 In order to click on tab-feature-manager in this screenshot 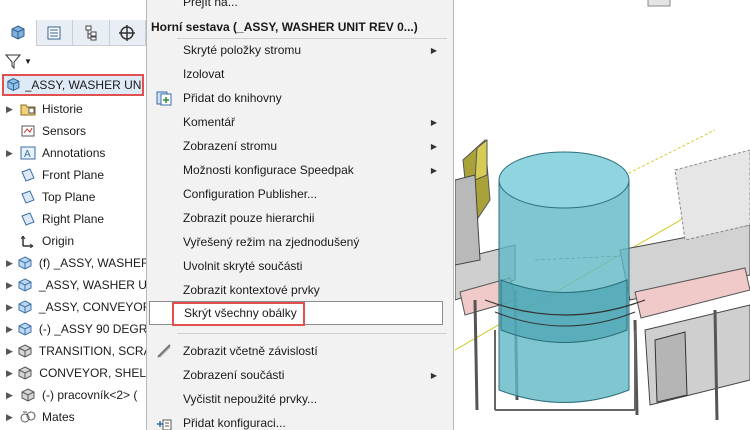, I will do `click(18, 33)`.